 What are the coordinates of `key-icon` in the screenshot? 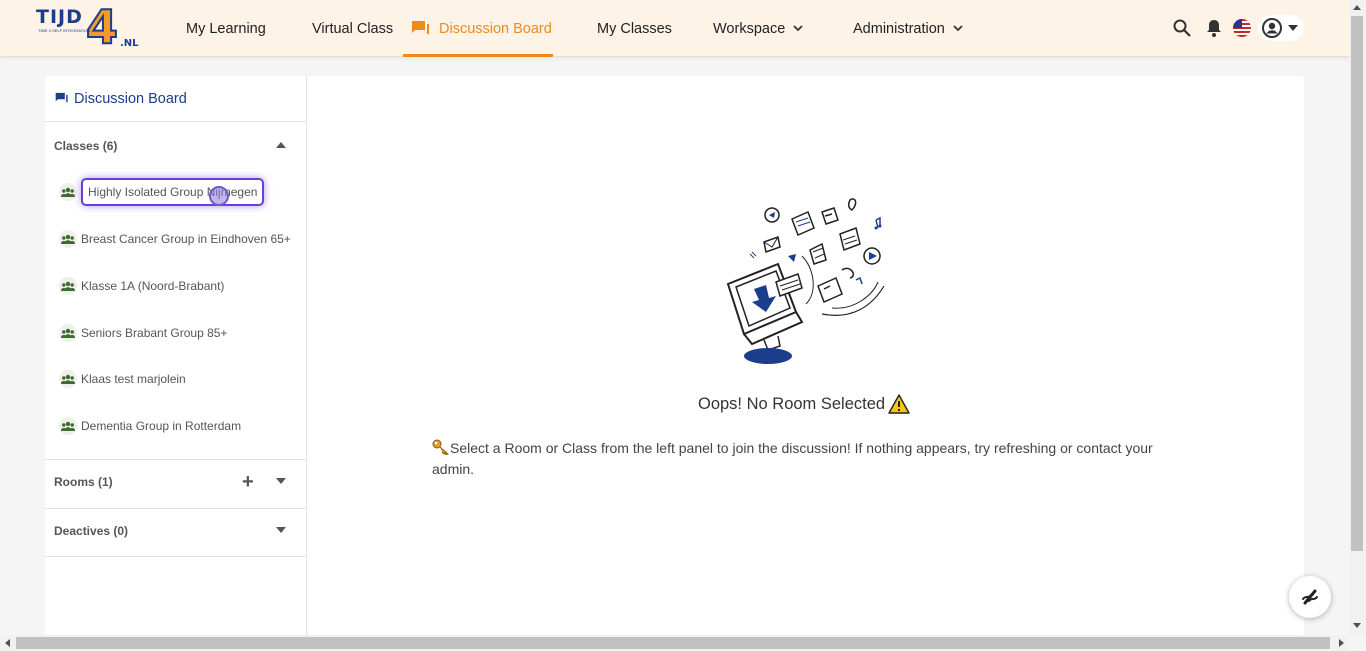 It's located at (440, 447).